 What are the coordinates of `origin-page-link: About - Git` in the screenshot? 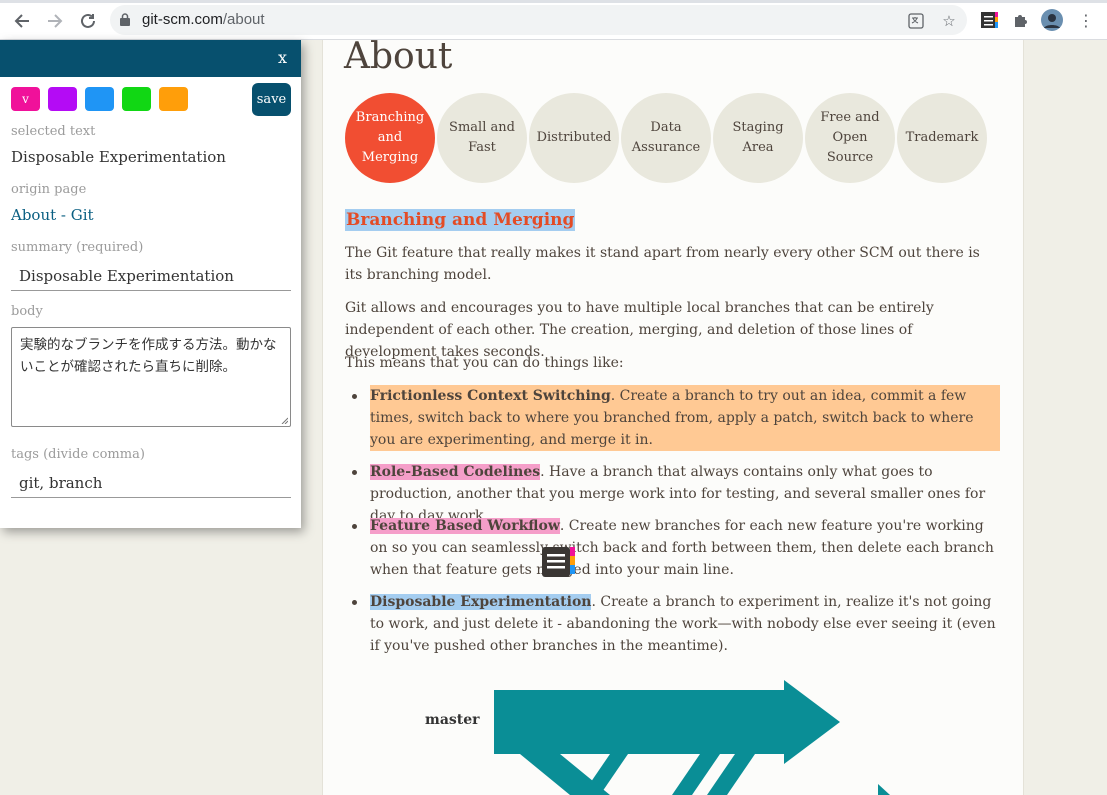 It's located at (52, 215).